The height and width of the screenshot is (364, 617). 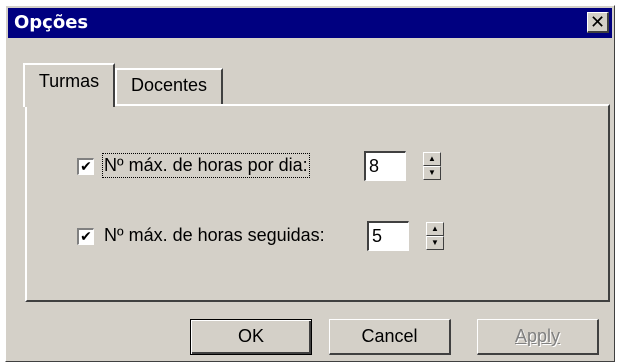 I want to click on close-button: ✕, so click(x=598, y=22).